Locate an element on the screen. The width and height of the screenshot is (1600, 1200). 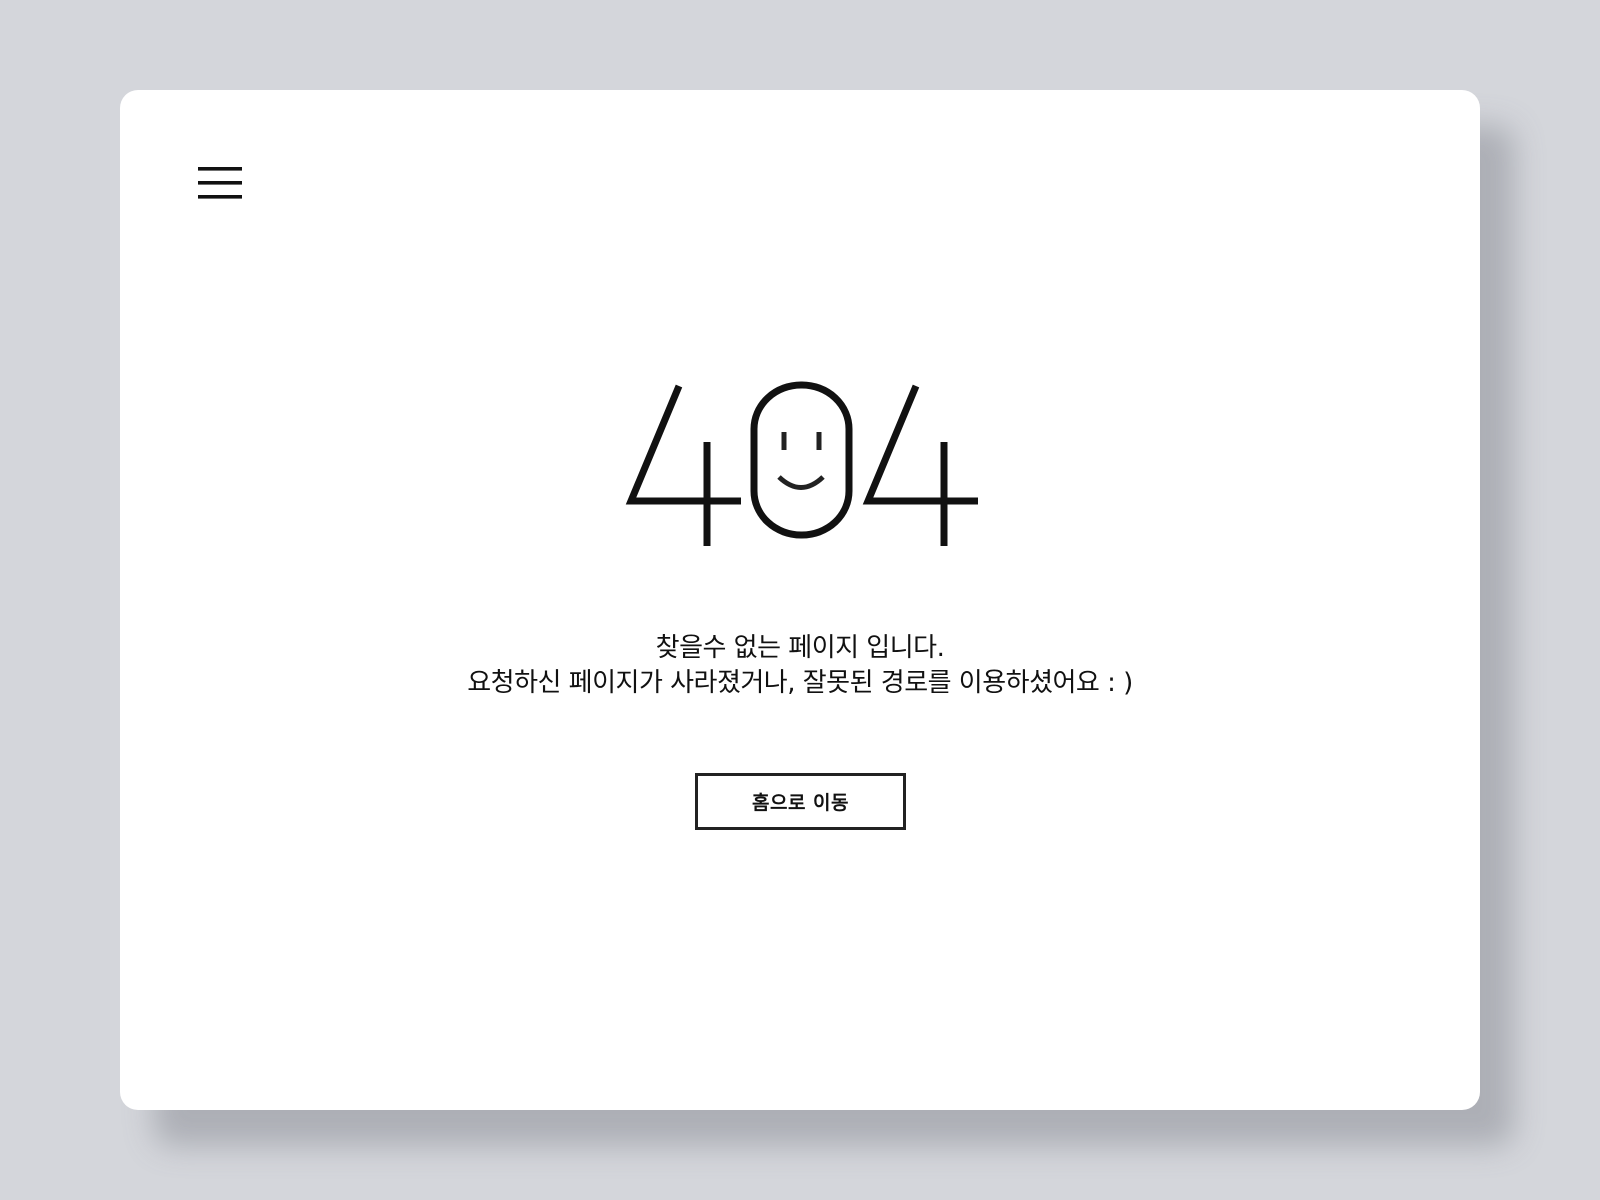
digit-four-left is located at coordinates (683, 465).